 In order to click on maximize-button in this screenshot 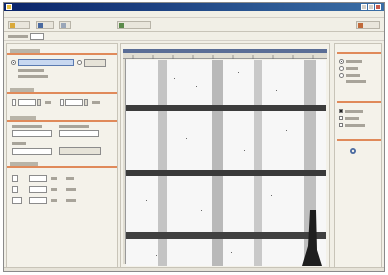, I will do `click(371, 7)`.